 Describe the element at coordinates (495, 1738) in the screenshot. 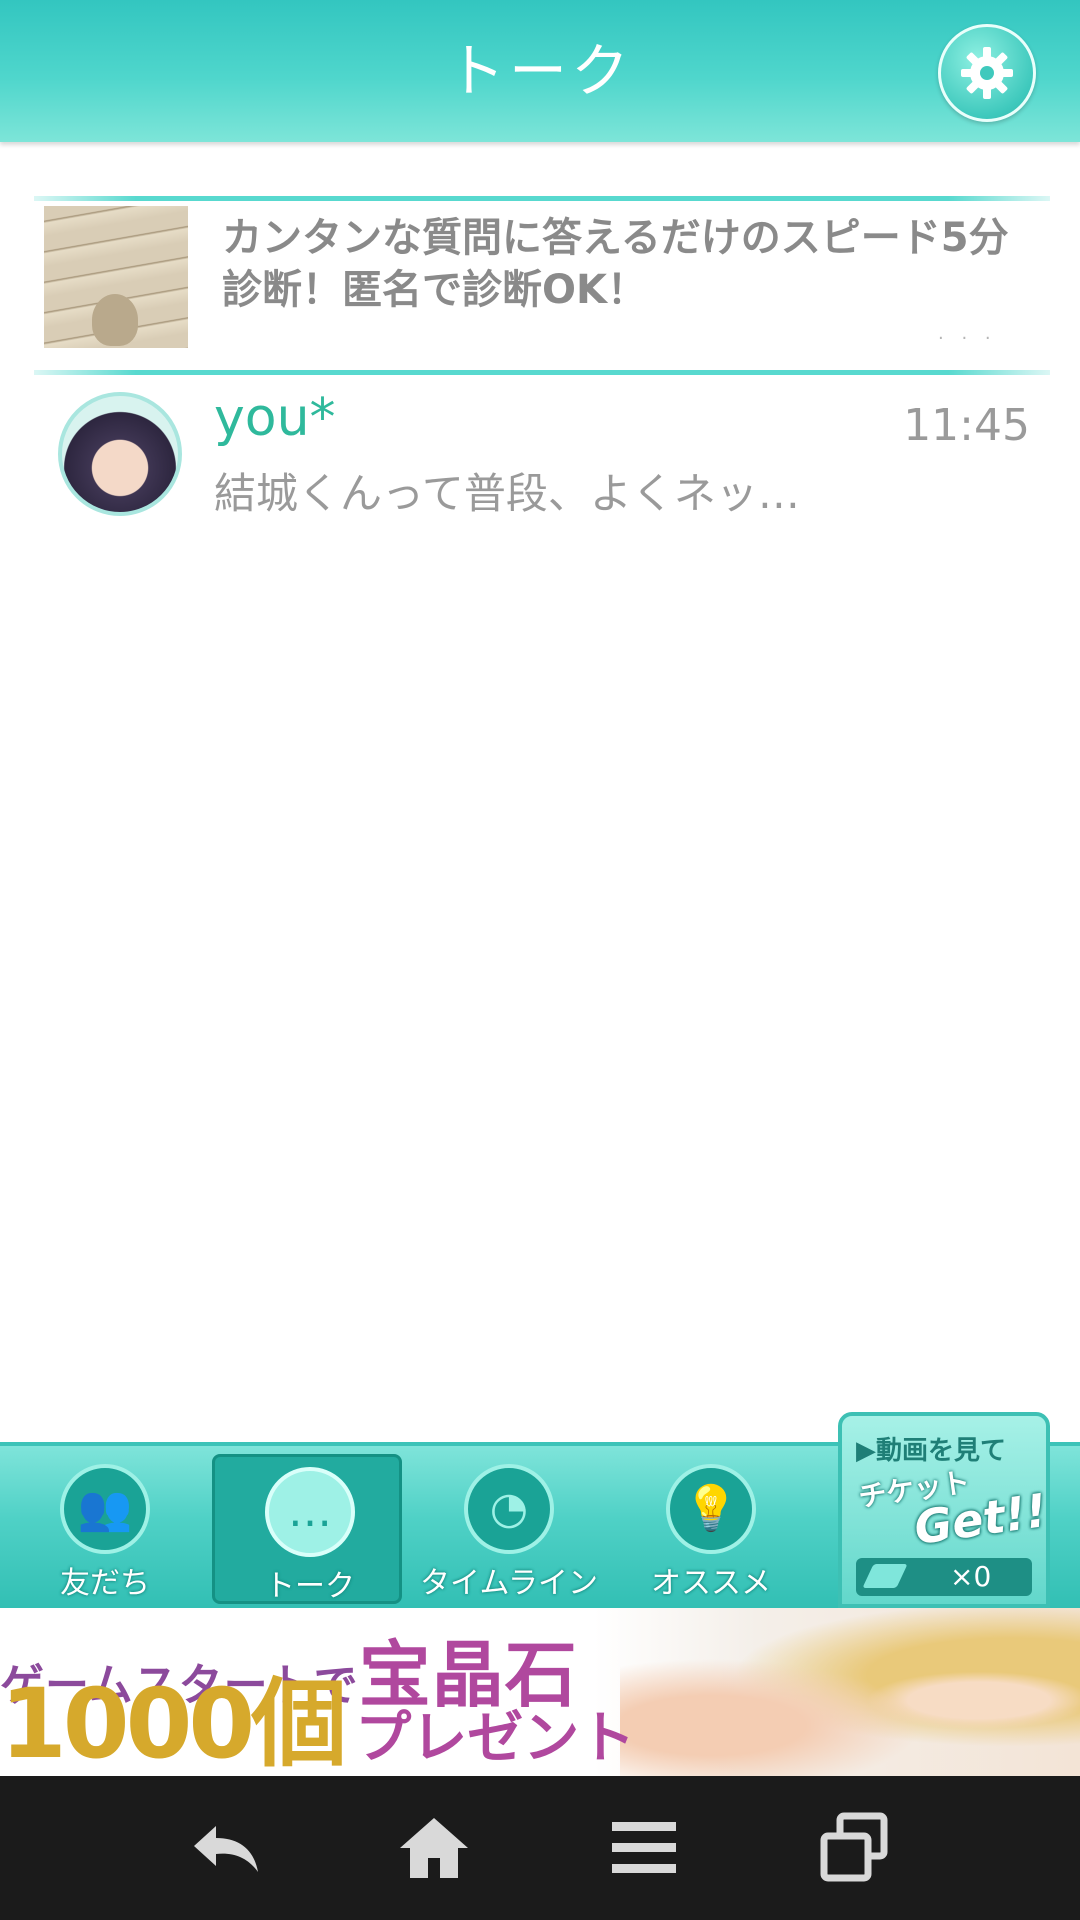

I see `banner-present: プレゼント` at that location.